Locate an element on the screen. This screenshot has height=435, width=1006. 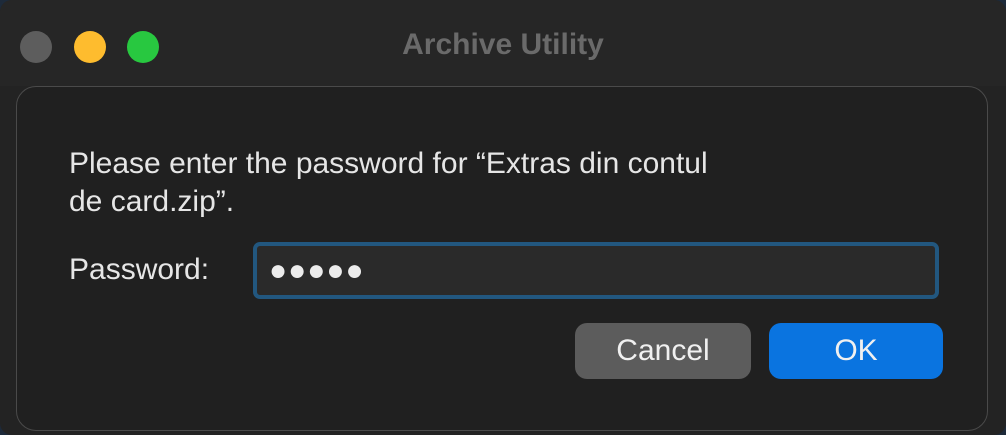
cancel-button: Cancel is located at coordinates (663, 351).